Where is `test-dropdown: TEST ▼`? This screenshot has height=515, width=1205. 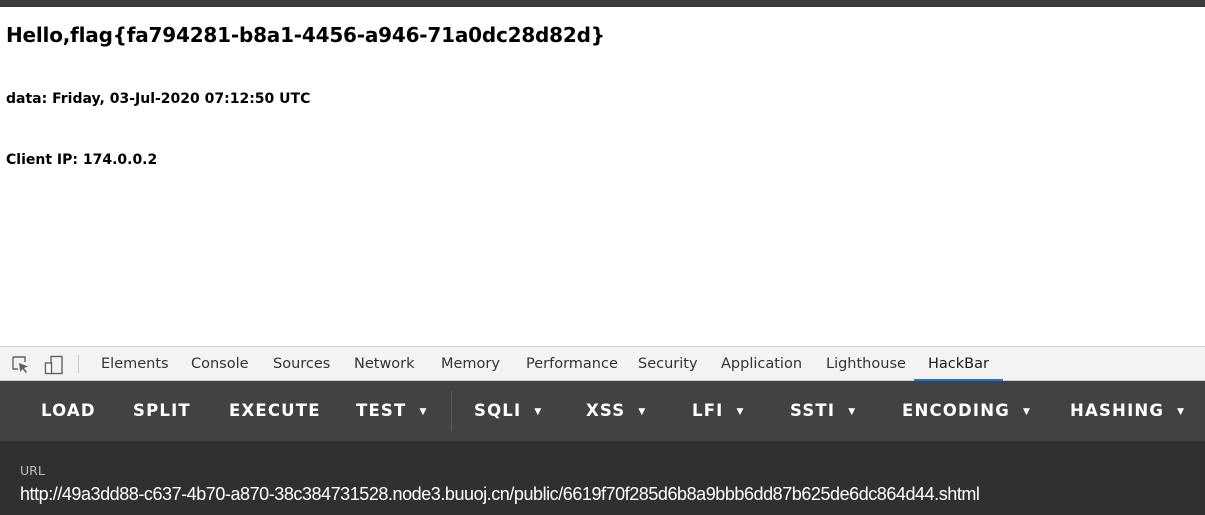
test-dropdown: TEST ▼ is located at coordinates (391, 411).